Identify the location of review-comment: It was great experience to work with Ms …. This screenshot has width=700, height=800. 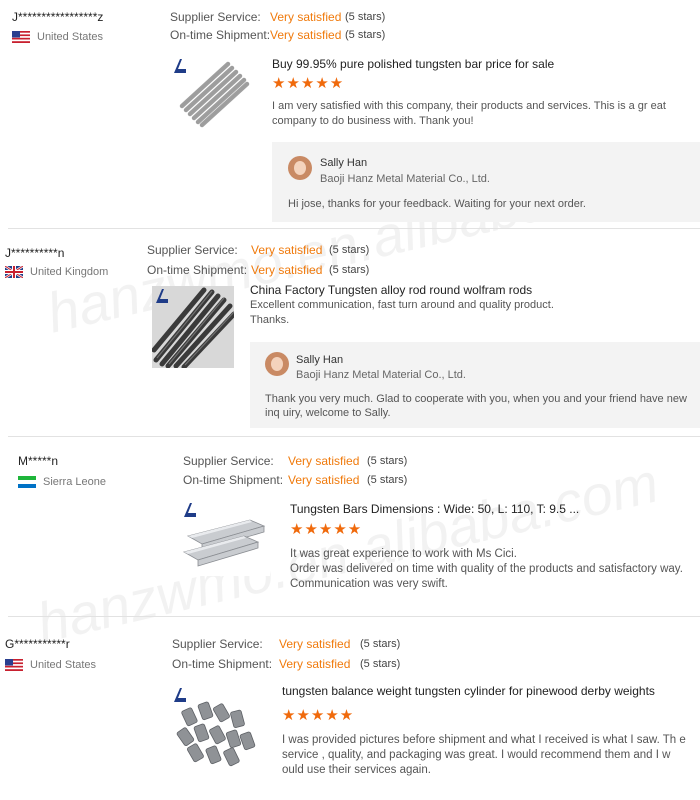
(495, 569).